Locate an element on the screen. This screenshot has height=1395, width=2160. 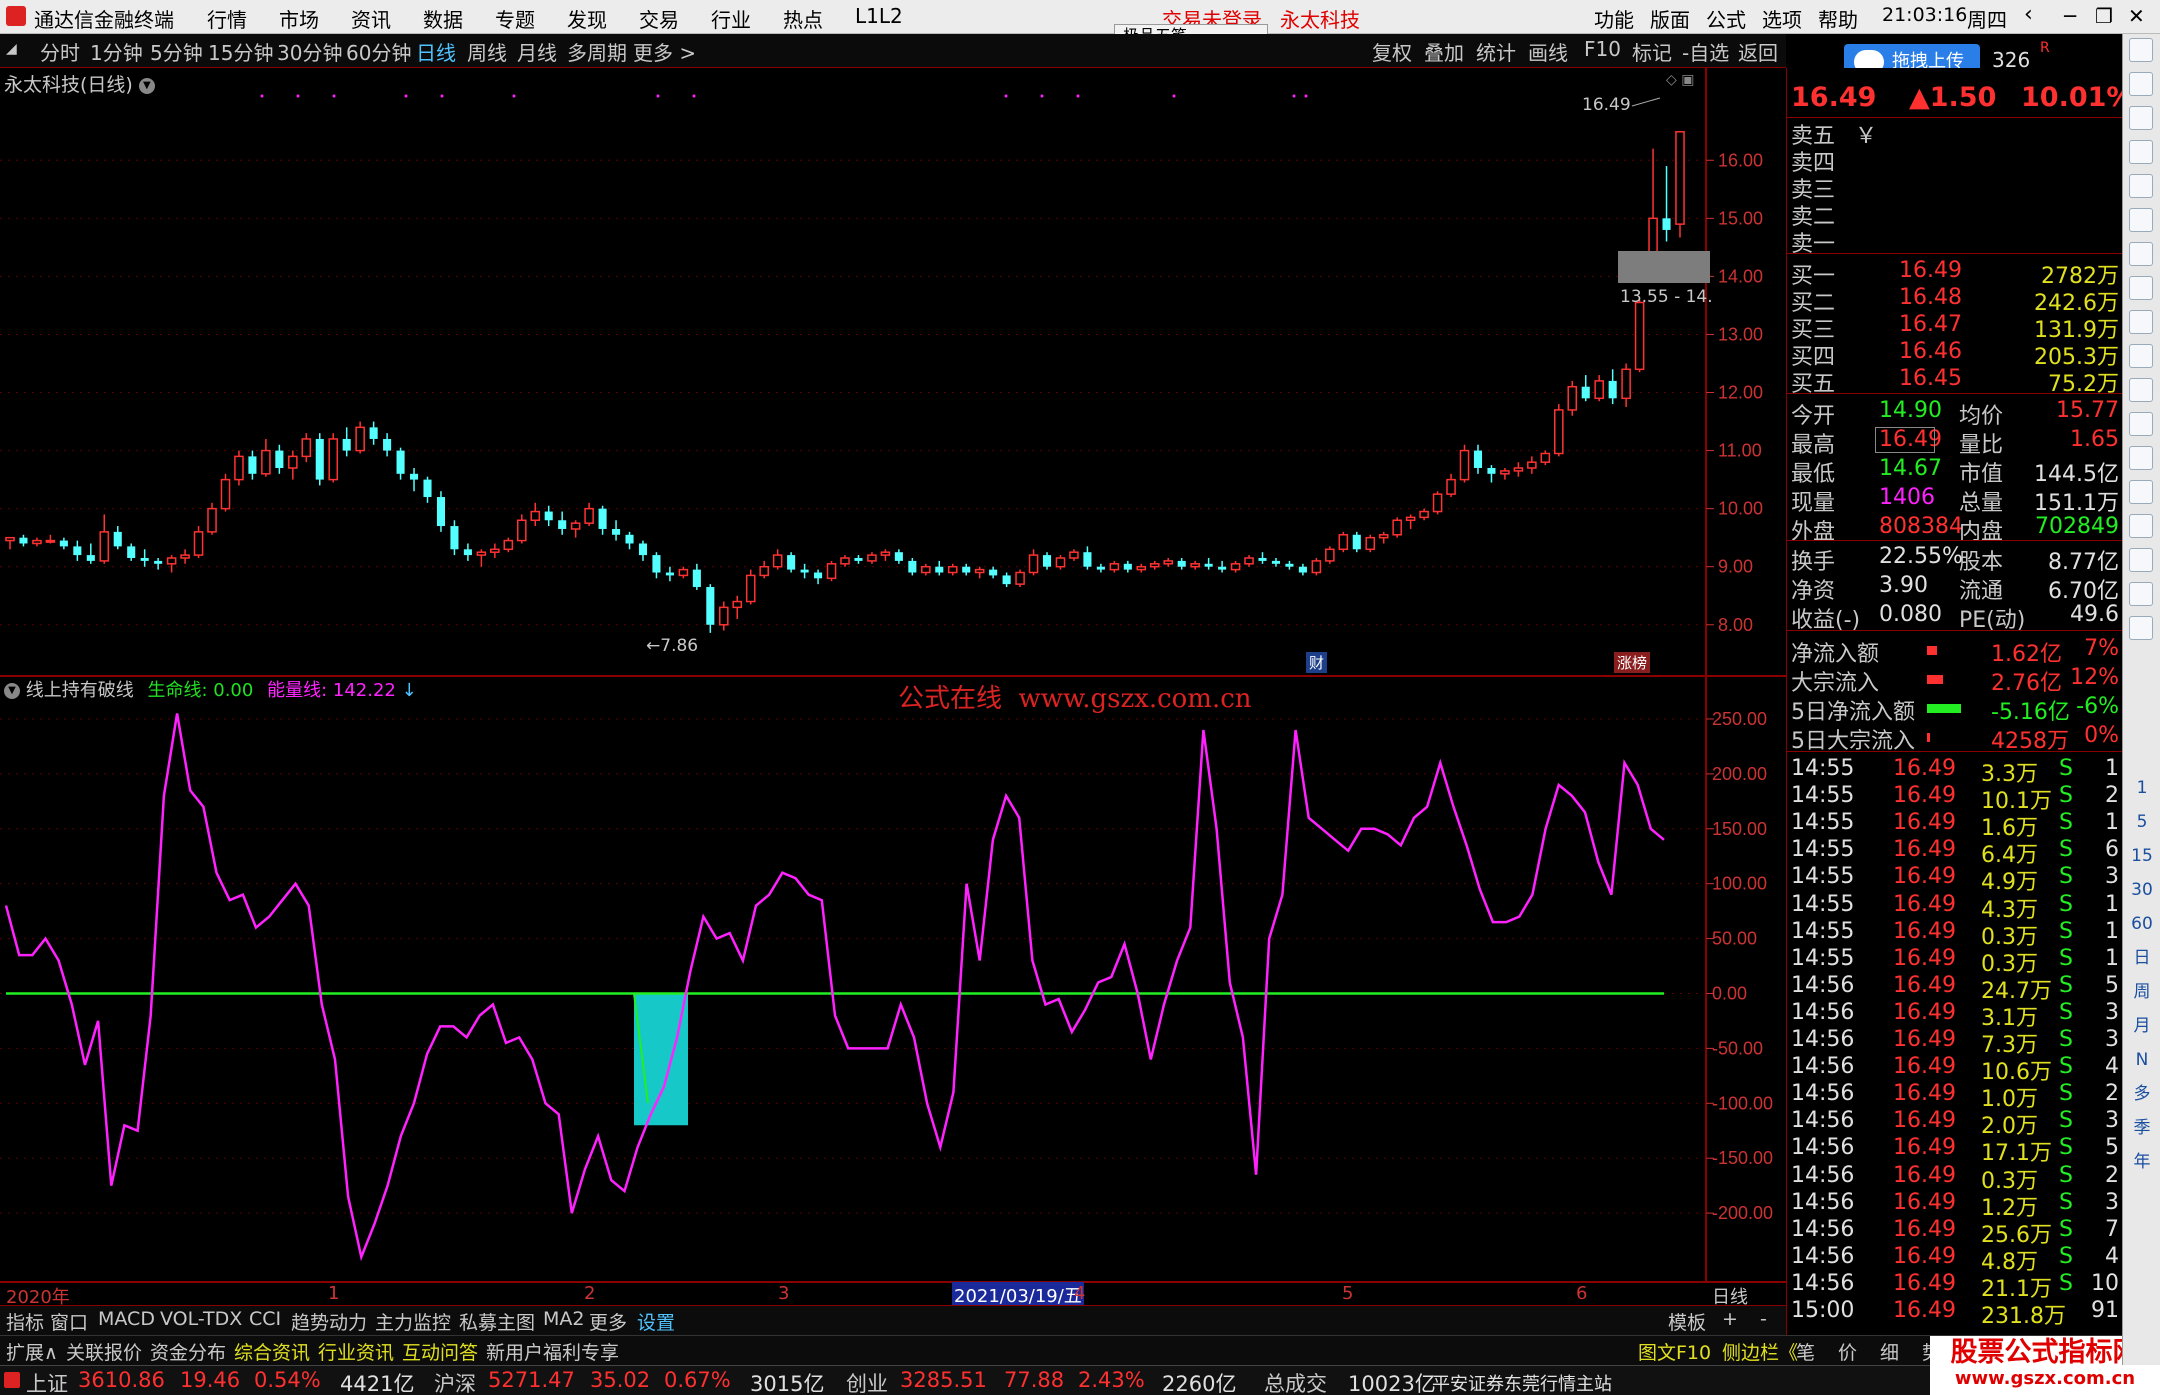
tab-hudong: 互动问答 is located at coordinates (440, 1351).